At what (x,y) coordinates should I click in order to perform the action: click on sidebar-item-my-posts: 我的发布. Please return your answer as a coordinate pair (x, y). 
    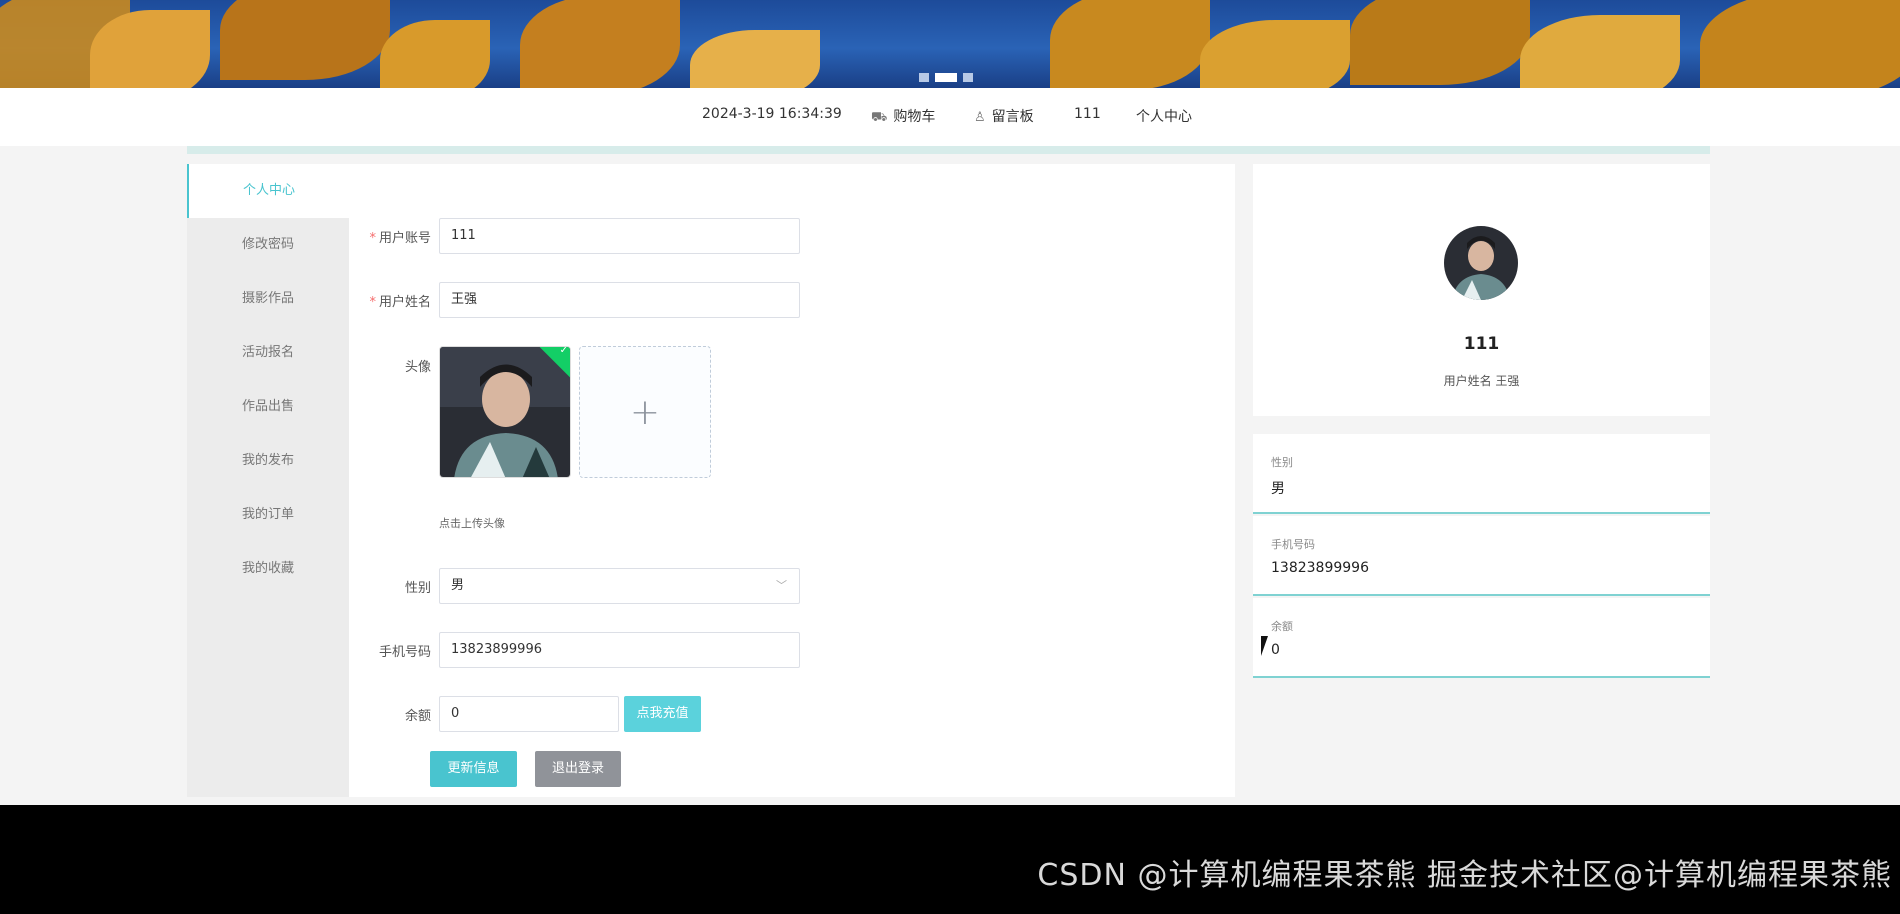
    Looking at the image, I should click on (268, 461).